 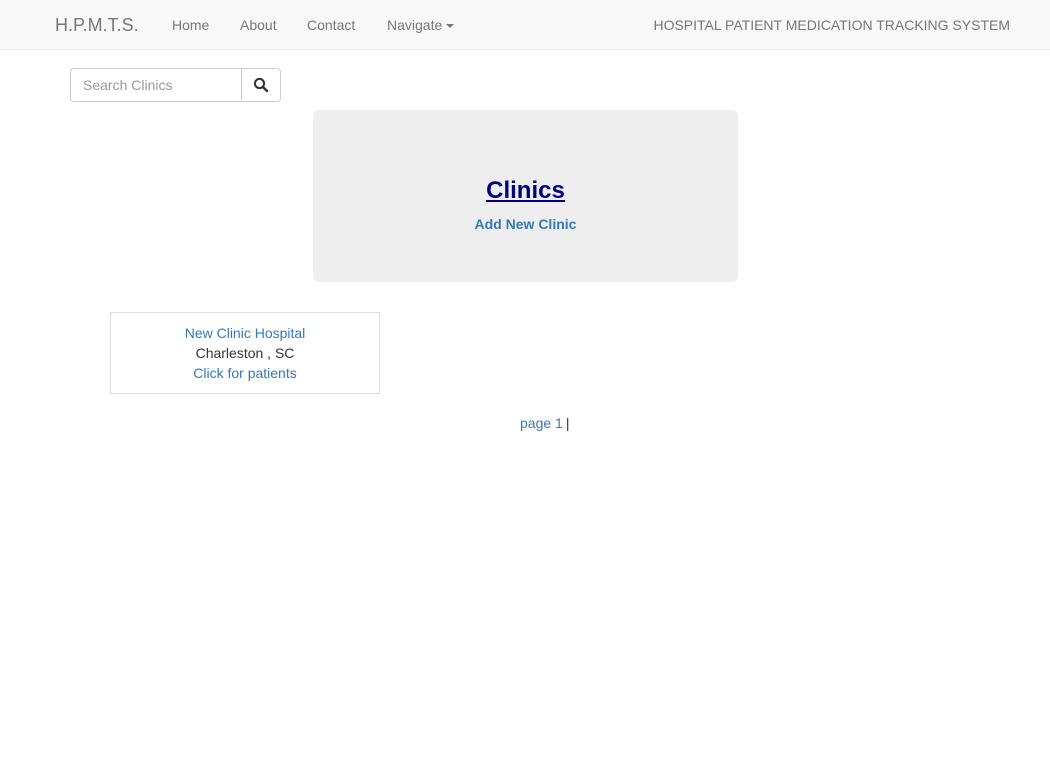 What do you see at coordinates (245, 373) in the screenshot?
I see `clinic-patients-link: Click for patients` at bounding box center [245, 373].